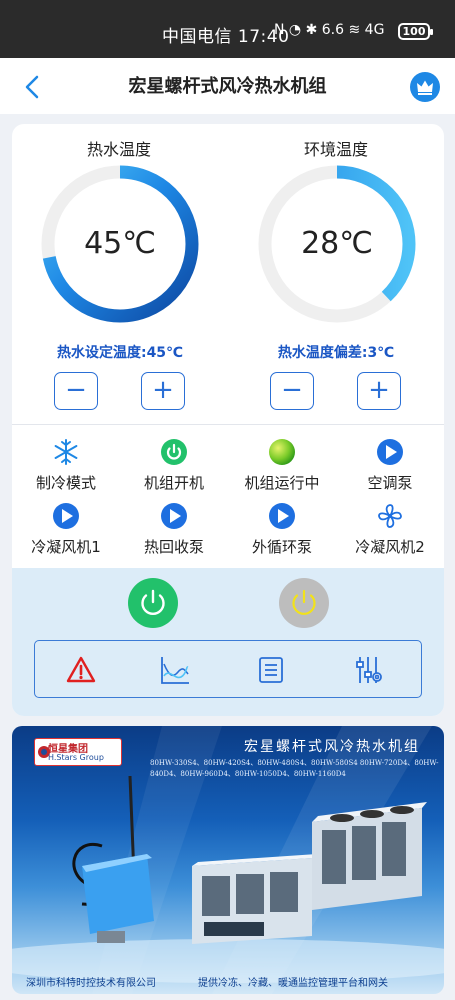 The height and width of the screenshot is (1000, 455). Describe the element at coordinates (329, 30) in the screenshot. I see `status-indicators: N ◔ ✱ 6.6 ≋ 4G` at that location.